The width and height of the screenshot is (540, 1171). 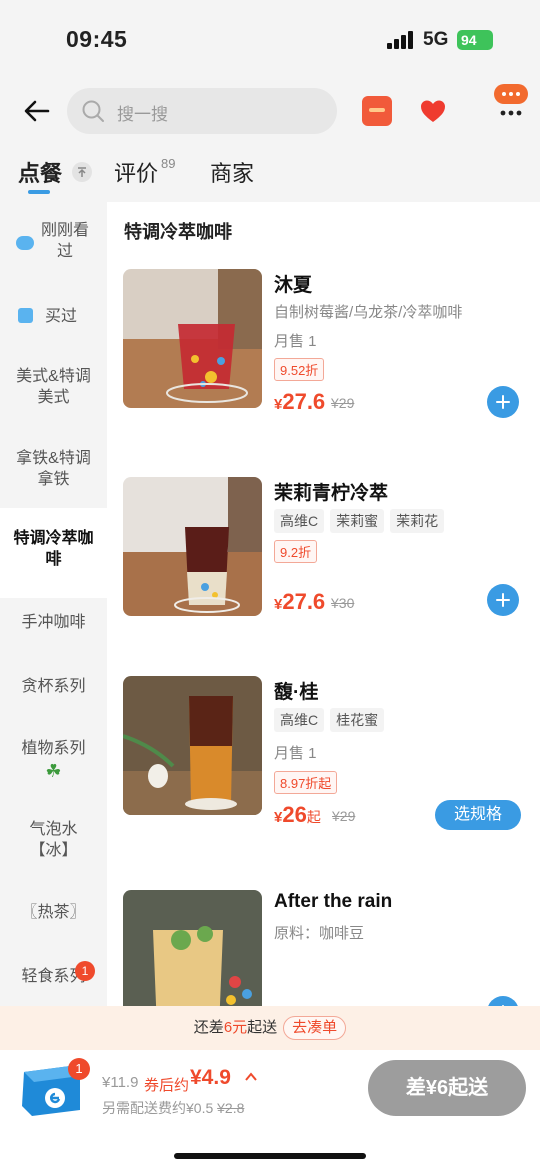 I want to click on bag-icon, so click(x=25, y=315).